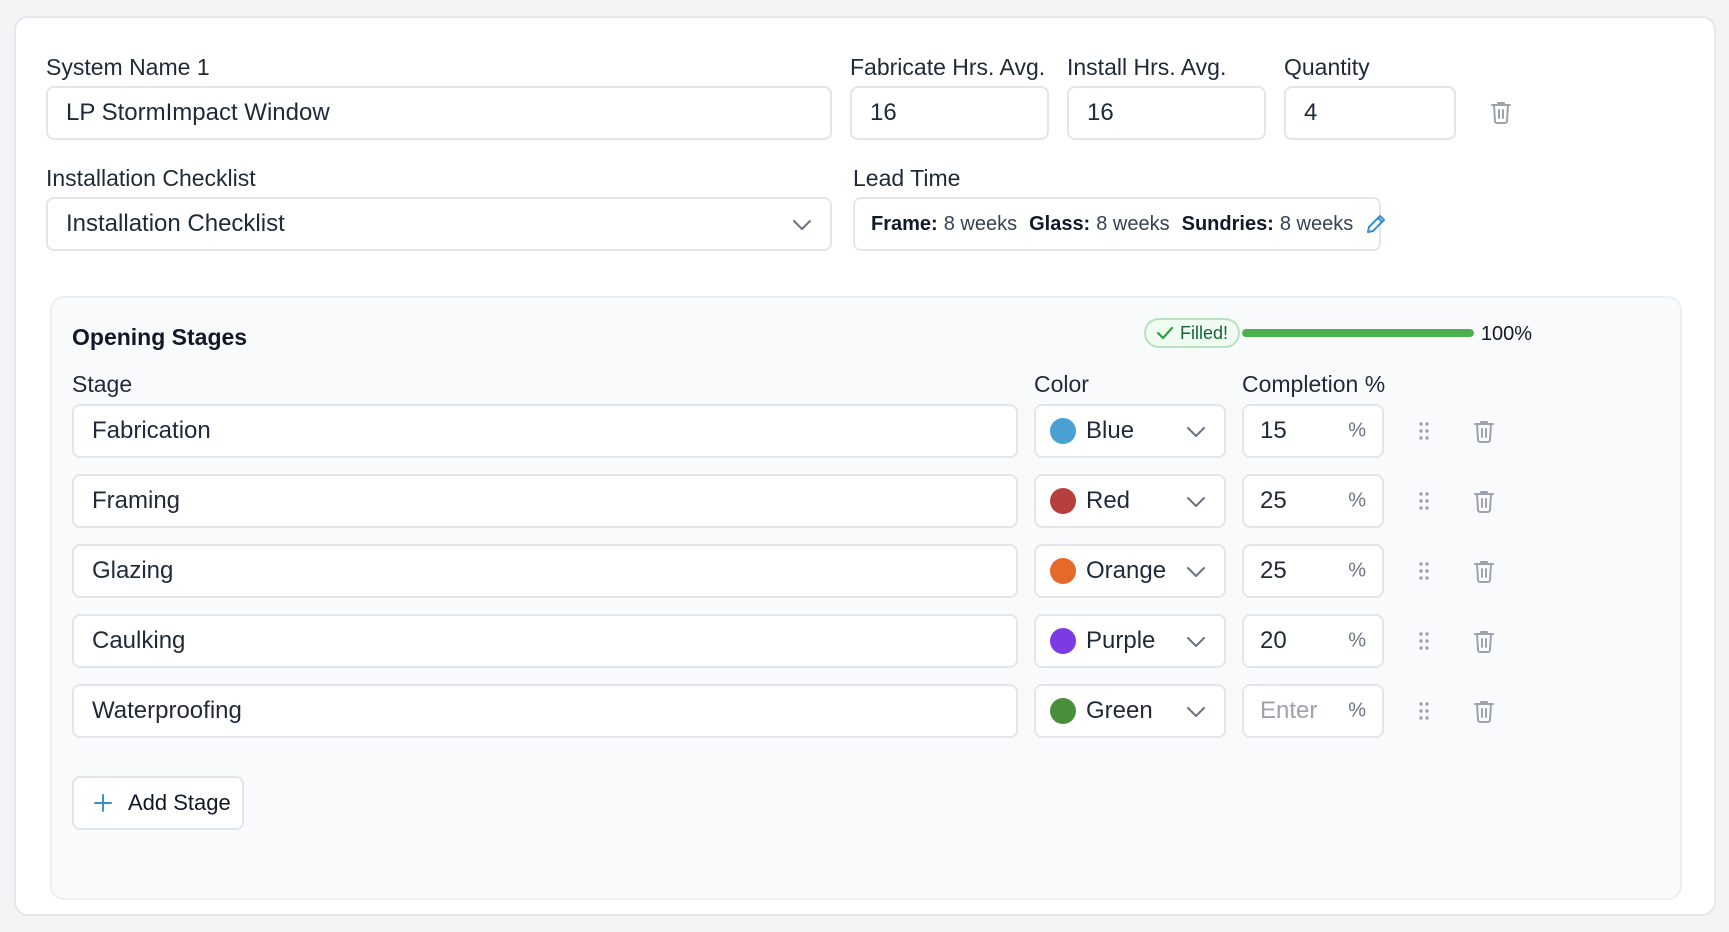 Image resolution: width=1729 pixels, height=932 pixels. I want to click on edit-lead-time-button, so click(1376, 224).